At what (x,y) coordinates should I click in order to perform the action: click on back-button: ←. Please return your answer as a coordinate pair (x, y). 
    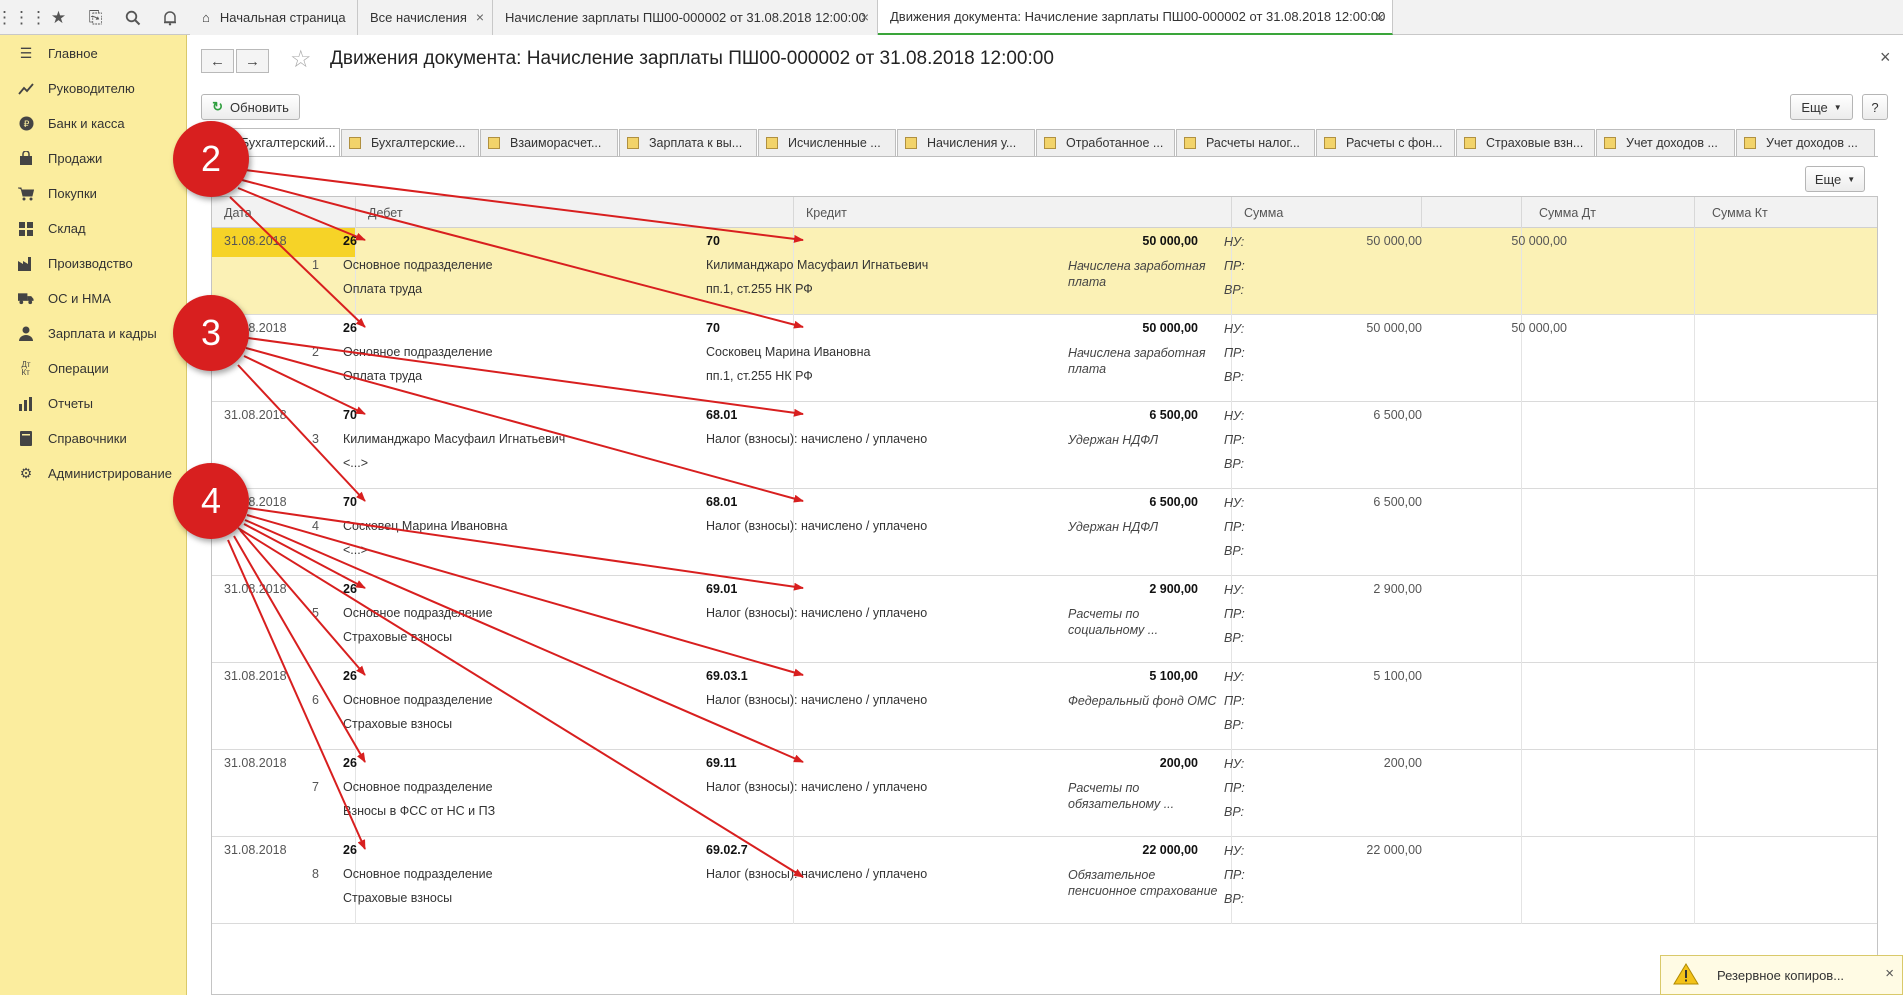
    Looking at the image, I should click on (217, 61).